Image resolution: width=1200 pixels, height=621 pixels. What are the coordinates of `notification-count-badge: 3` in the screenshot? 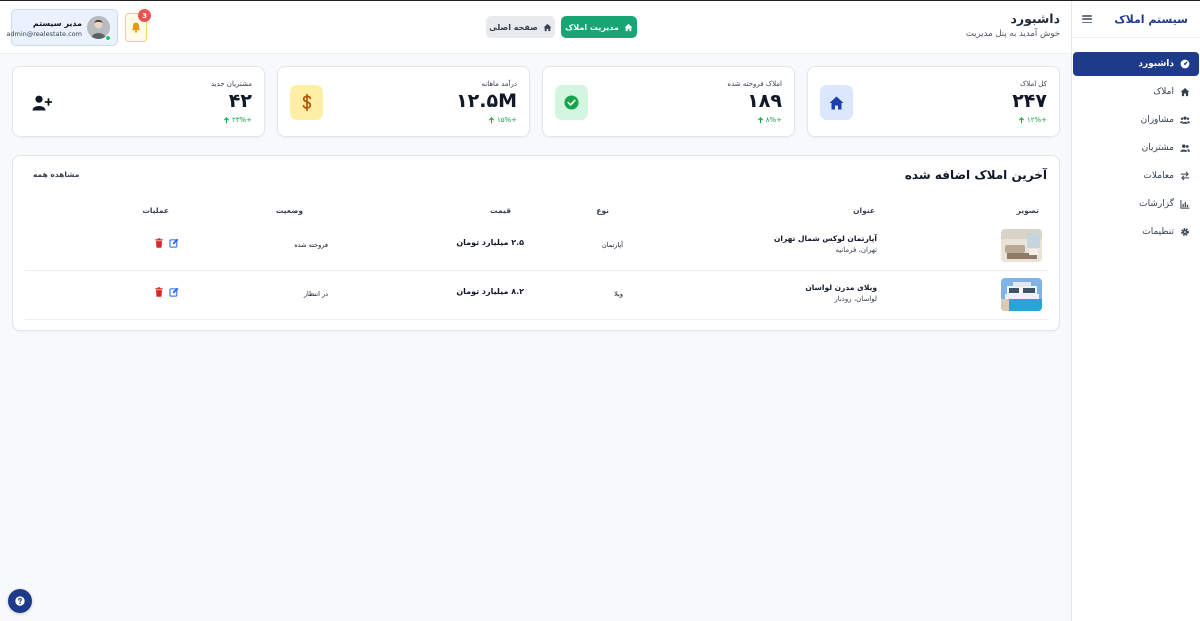 It's located at (144, 15).